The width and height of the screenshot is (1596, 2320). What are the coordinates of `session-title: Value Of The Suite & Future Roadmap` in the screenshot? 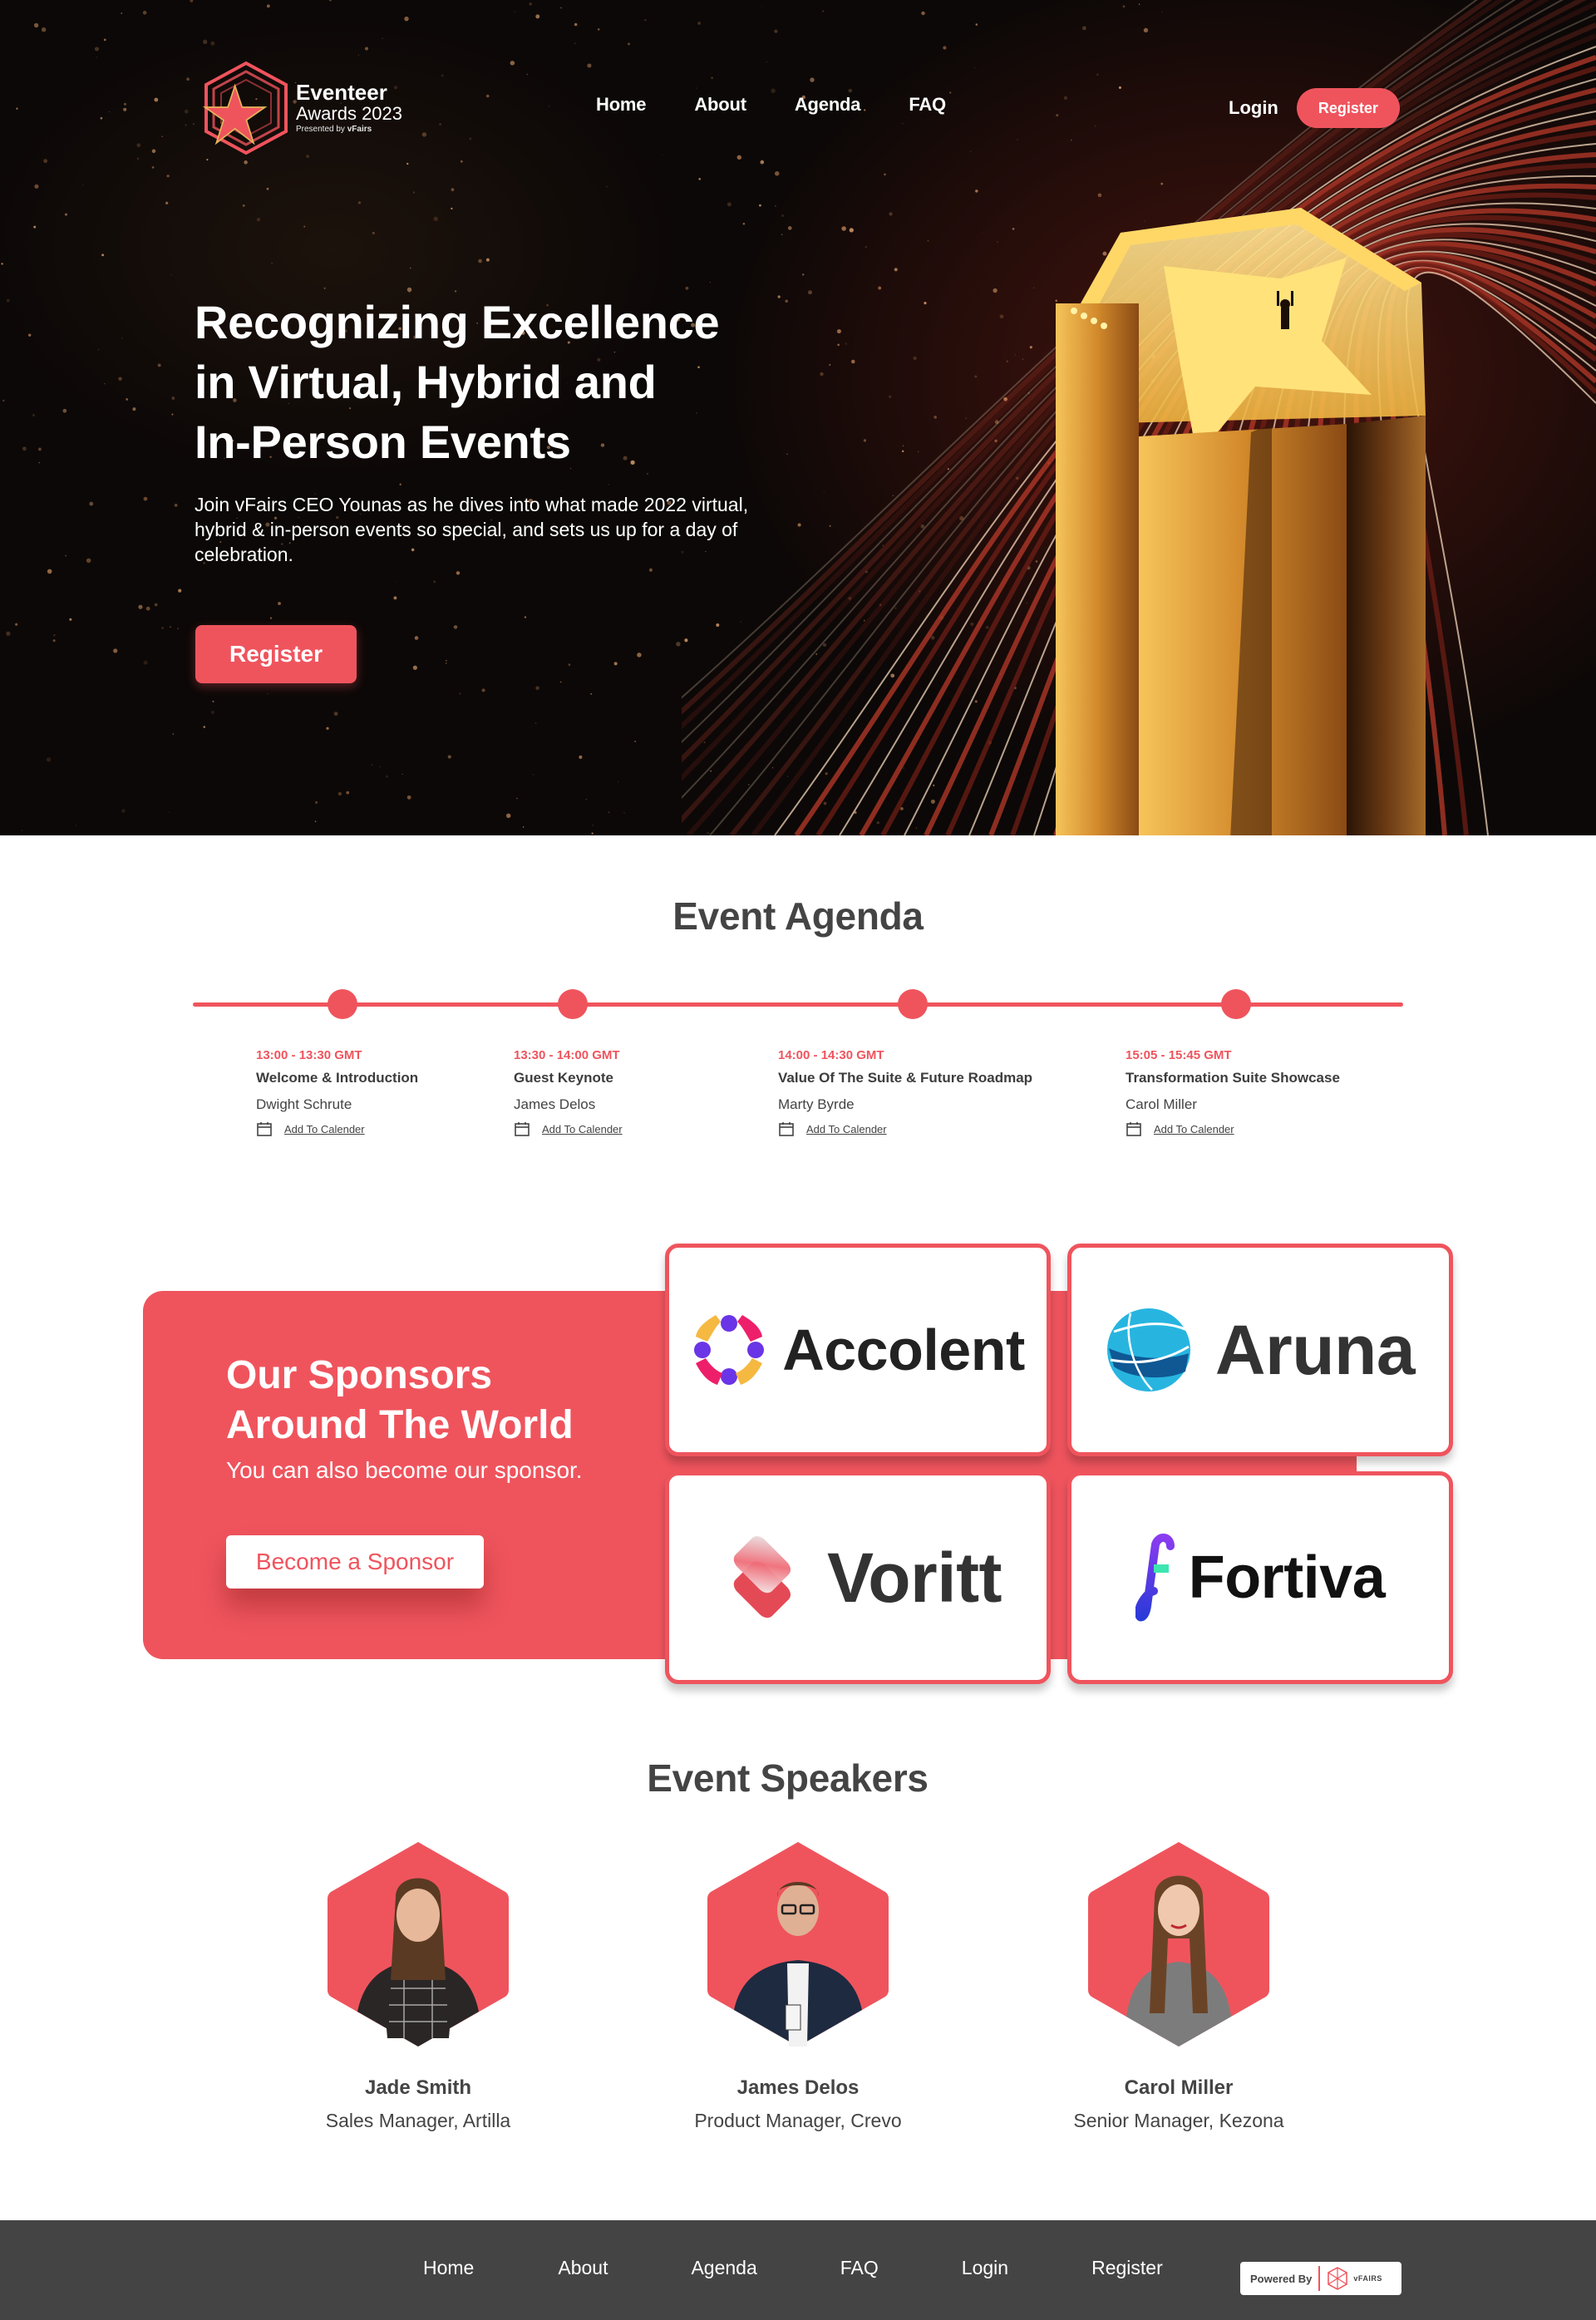 It's located at (905, 1078).